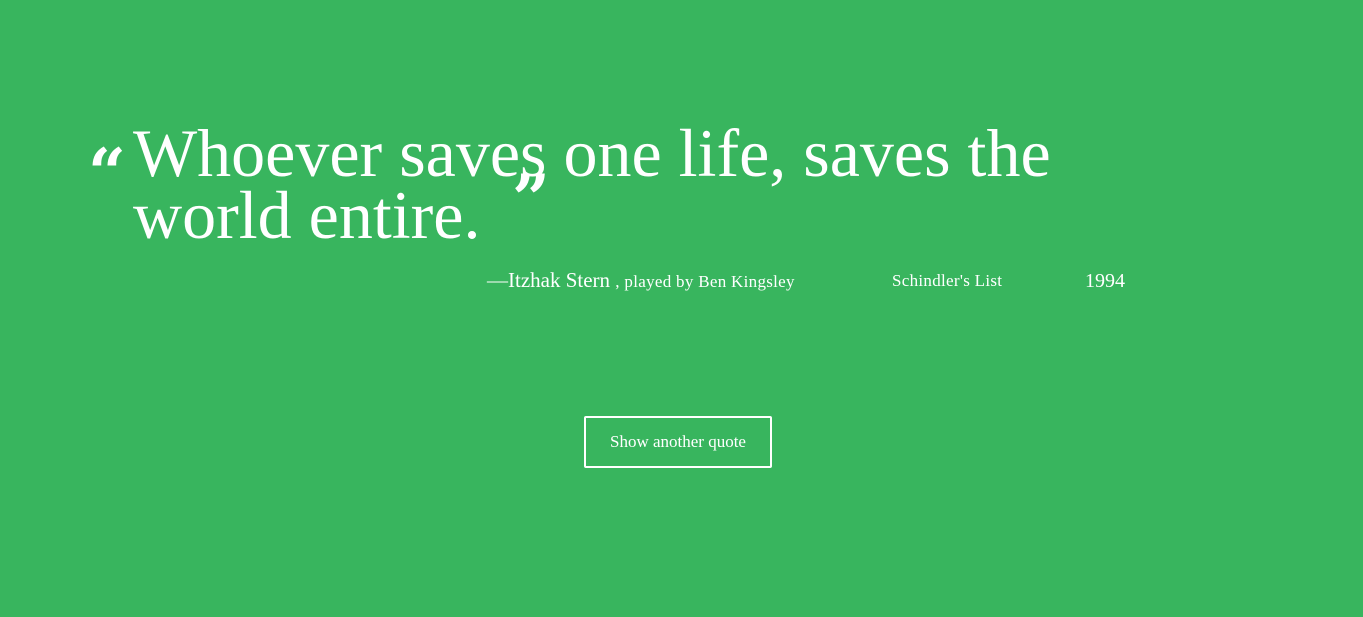  Describe the element at coordinates (107, 173) in the screenshot. I see `open-quote-icon: “` at that location.